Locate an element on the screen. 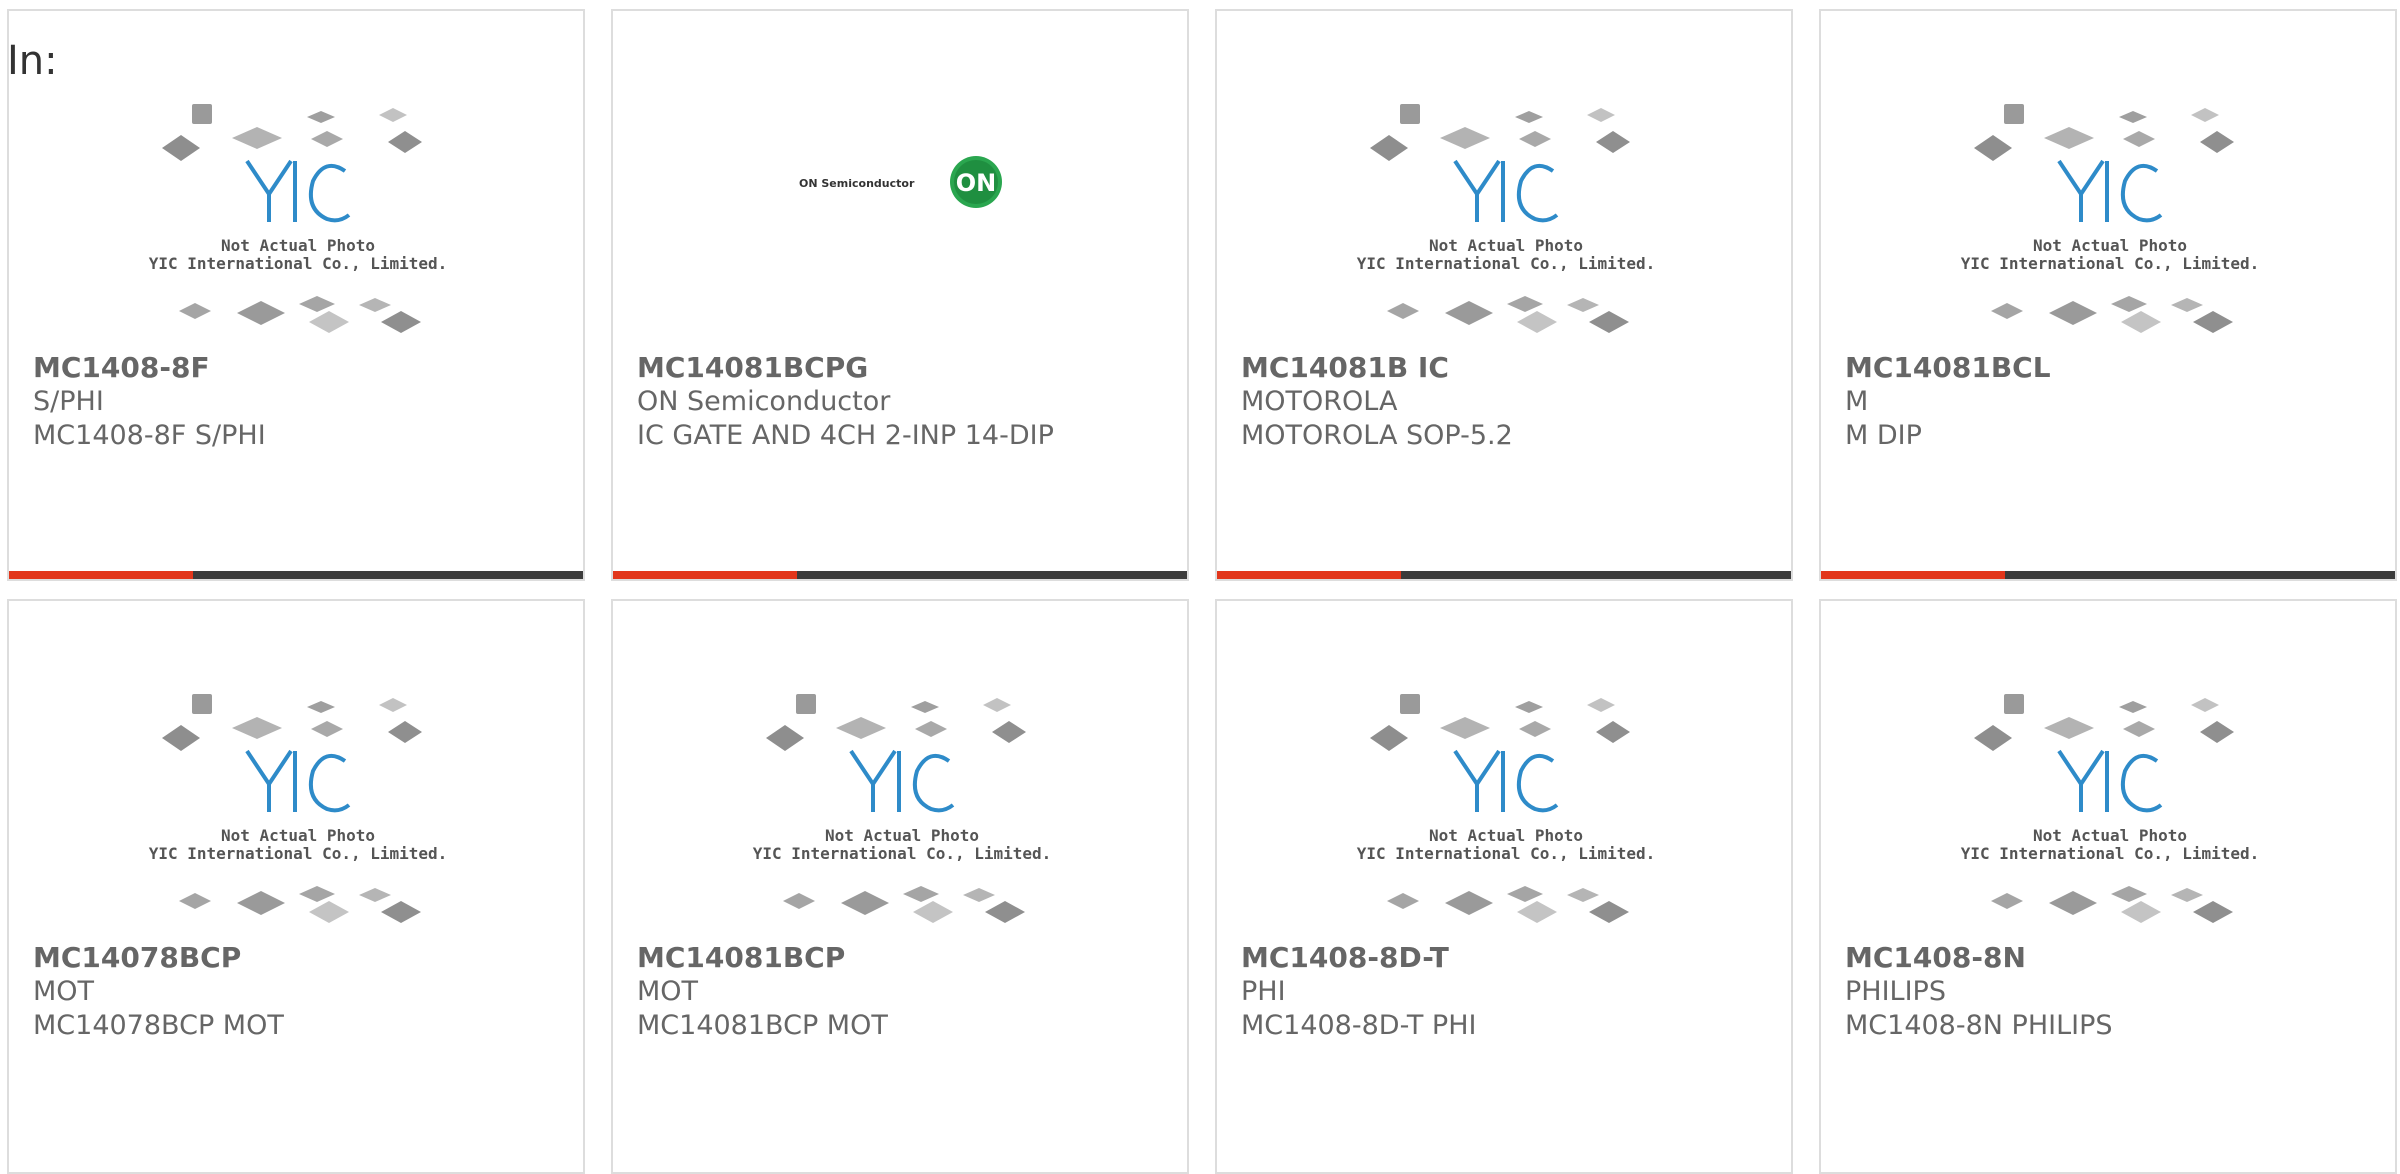 The width and height of the screenshot is (2400, 1174). product-info: MC14078BCP MOT MC14078BCP MOT is located at coordinates (303, 992).